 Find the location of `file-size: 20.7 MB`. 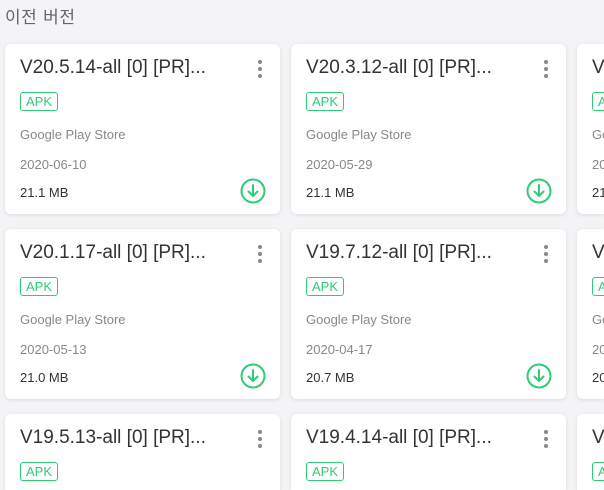

file-size: 20.7 MB is located at coordinates (330, 377).